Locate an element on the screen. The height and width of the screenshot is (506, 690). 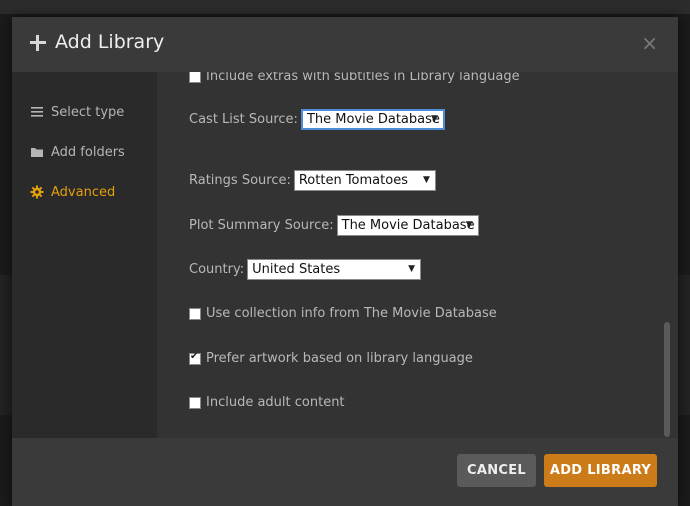
sidebar-item-label: Add folders is located at coordinates (88, 152).